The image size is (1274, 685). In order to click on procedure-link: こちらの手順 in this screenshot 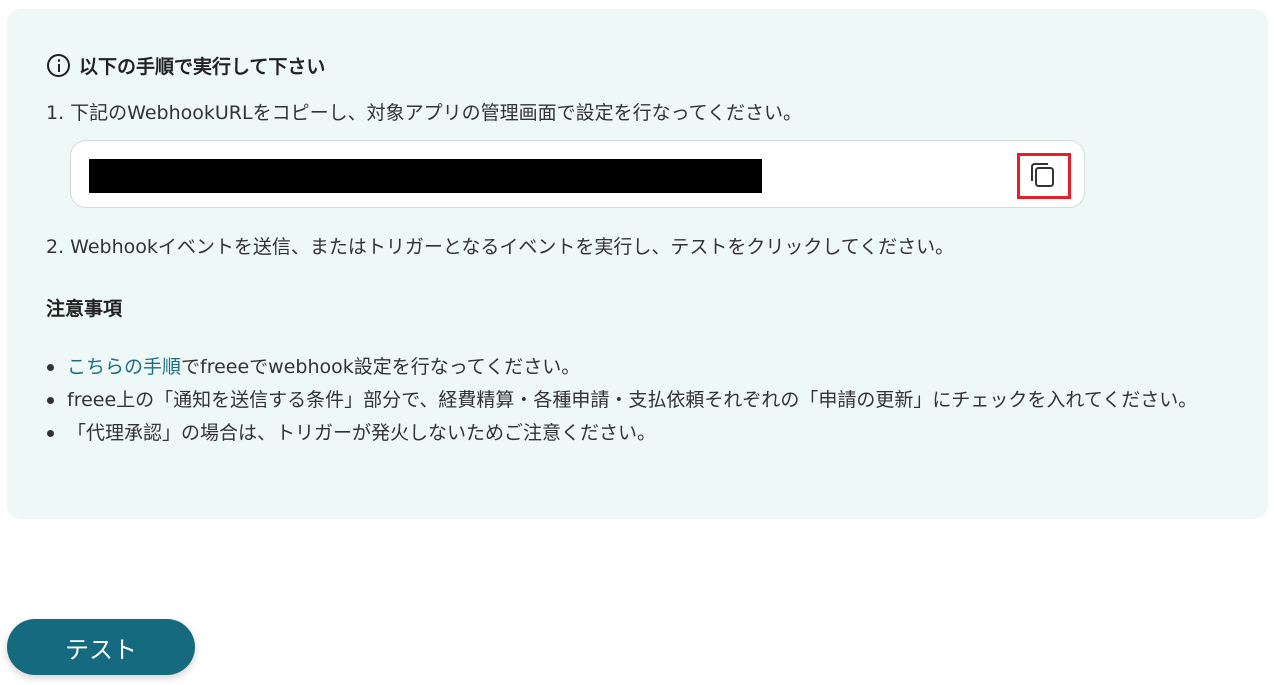, I will do `click(124, 367)`.